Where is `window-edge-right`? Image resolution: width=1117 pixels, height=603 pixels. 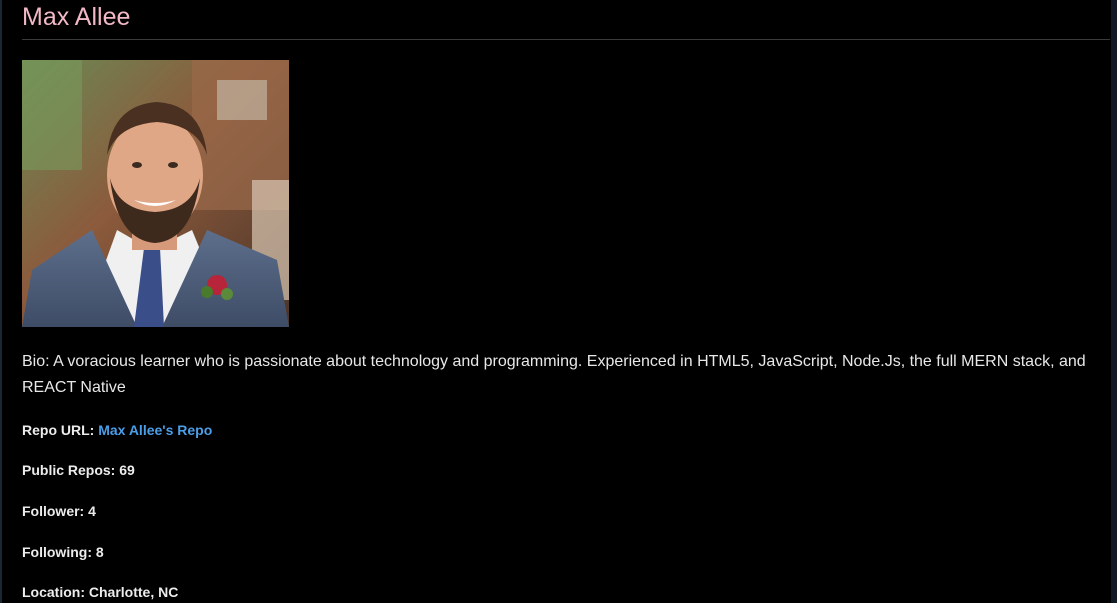
window-edge-right is located at coordinates (1114, 301).